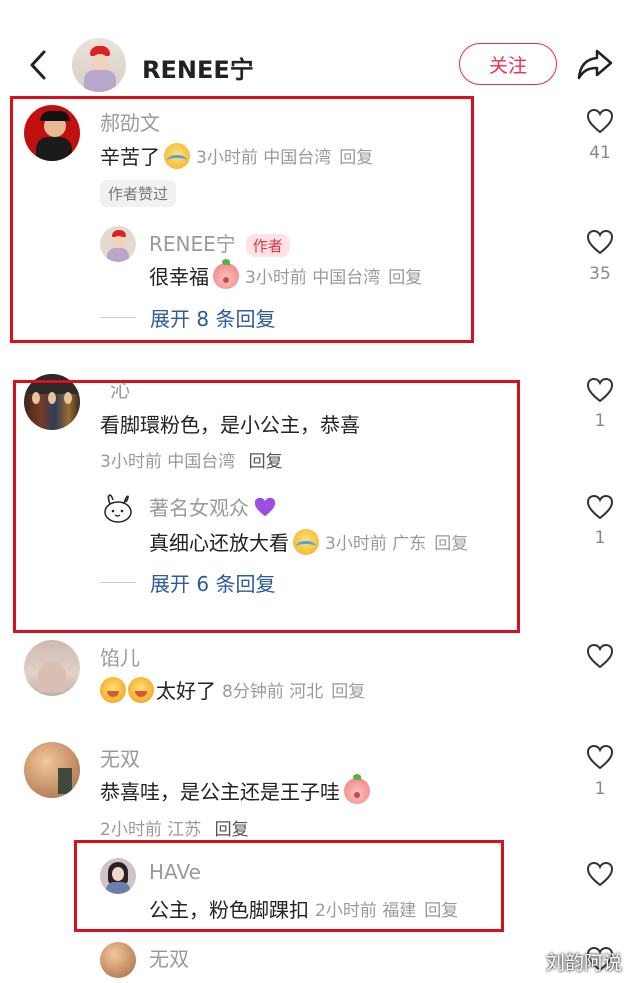 The image size is (640, 983). What do you see at coordinates (273, 692) in the screenshot?
I see `comment-meta: 8分钟前 河北` at bounding box center [273, 692].